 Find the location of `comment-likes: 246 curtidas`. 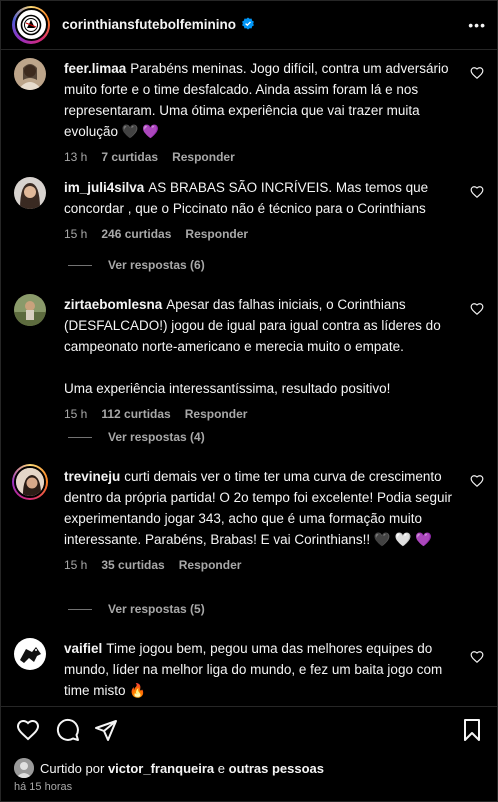

comment-likes: 246 curtidas is located at coordinates (136, 234).